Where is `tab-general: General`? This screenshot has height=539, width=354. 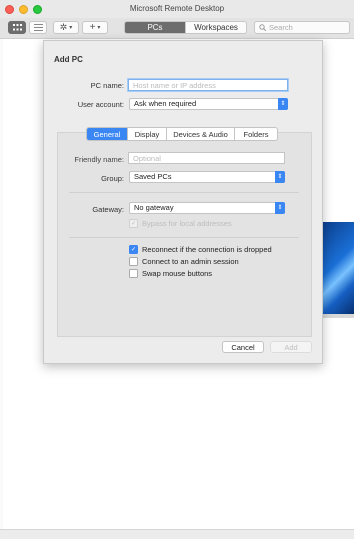 tab-general: General is located at coordinates (107, 134).